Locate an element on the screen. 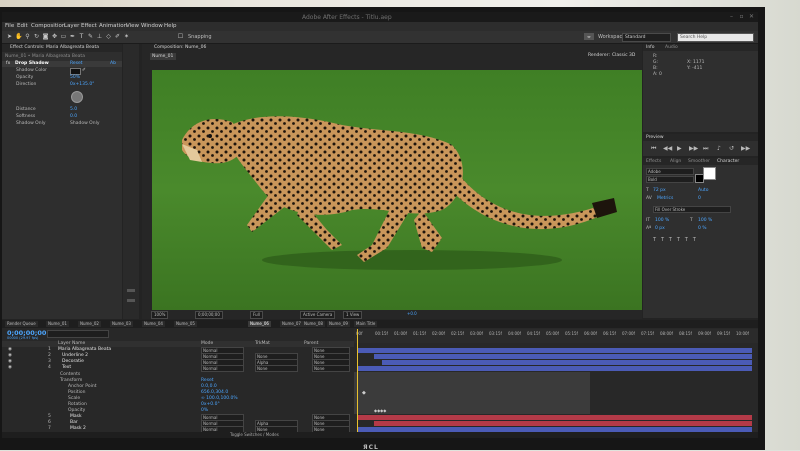  menu-effect: Effect is located at coordinates (89, 26).